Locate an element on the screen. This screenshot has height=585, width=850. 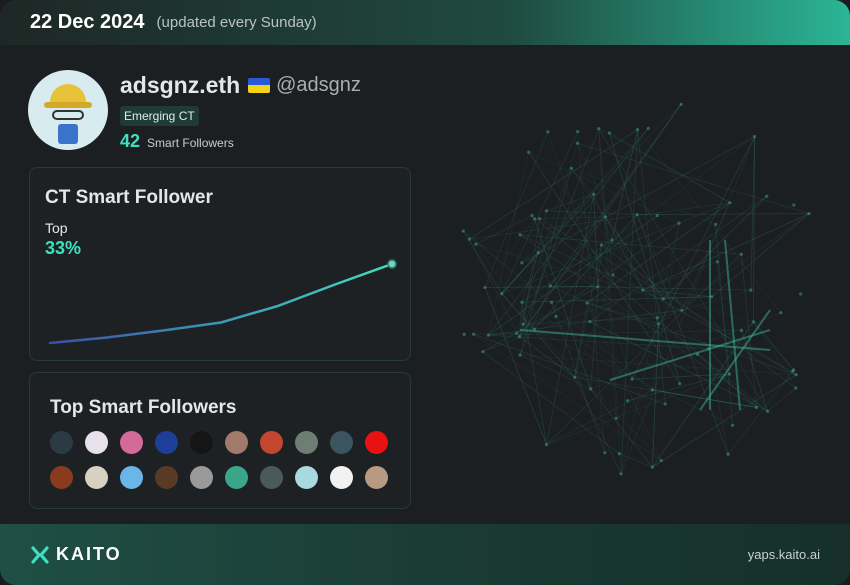
site-link: yaps.kaito.ai is located at coordinates (784, 554).